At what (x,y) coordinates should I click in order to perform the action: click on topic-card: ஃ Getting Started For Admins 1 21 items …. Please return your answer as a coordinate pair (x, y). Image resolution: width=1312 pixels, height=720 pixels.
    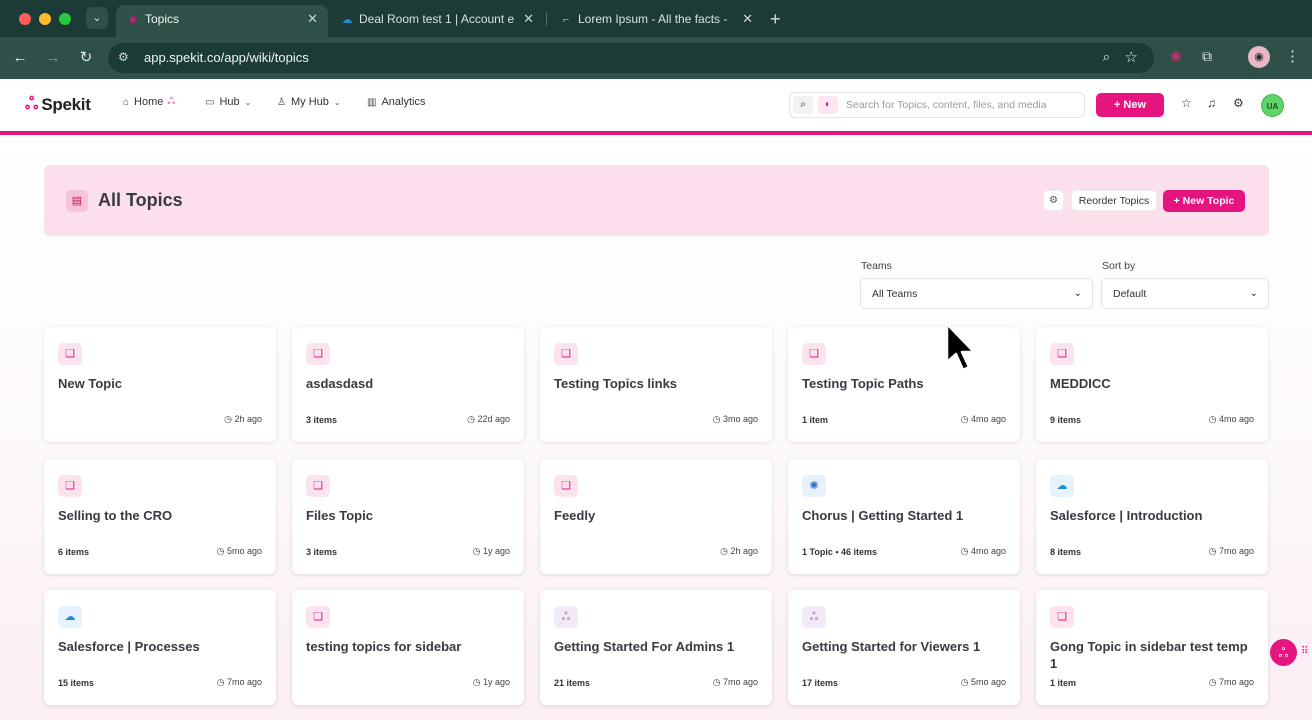
    Looking at the image, I should click on (656, 647).